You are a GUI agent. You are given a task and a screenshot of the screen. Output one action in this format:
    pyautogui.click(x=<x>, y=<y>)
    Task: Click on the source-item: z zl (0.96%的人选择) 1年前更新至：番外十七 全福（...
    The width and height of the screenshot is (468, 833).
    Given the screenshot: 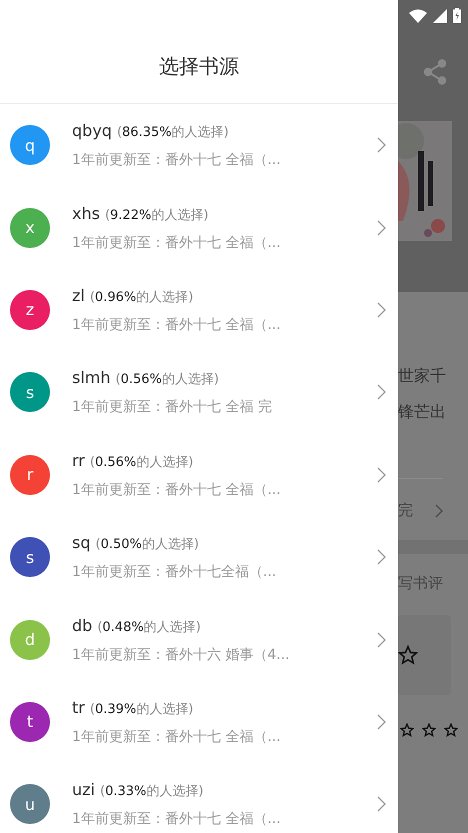 What is the action you would take?
    pyautogui.click(x=199, y=310)
    